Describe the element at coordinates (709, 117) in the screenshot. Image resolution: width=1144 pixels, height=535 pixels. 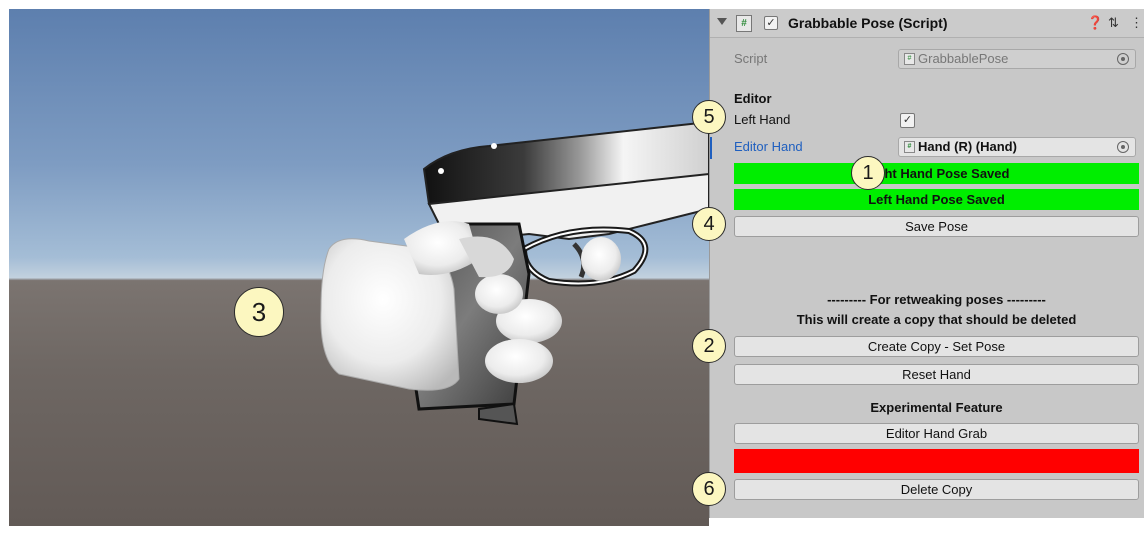
I see `callout-5: 5` at that location.